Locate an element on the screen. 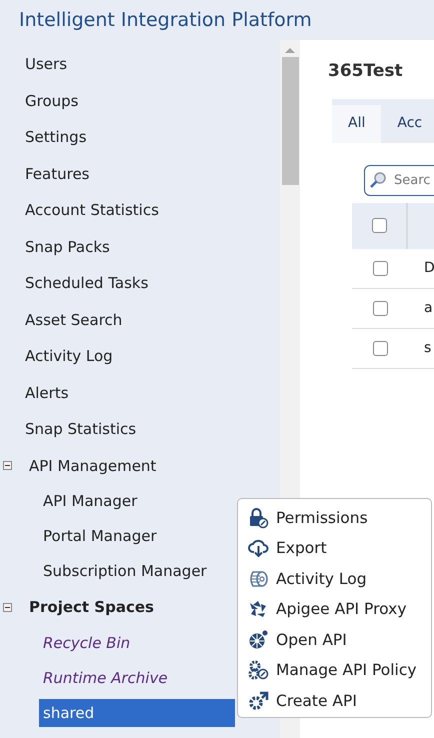 The image size is (434, 738). tree-item: API Management is located at coordinates (92, 466).